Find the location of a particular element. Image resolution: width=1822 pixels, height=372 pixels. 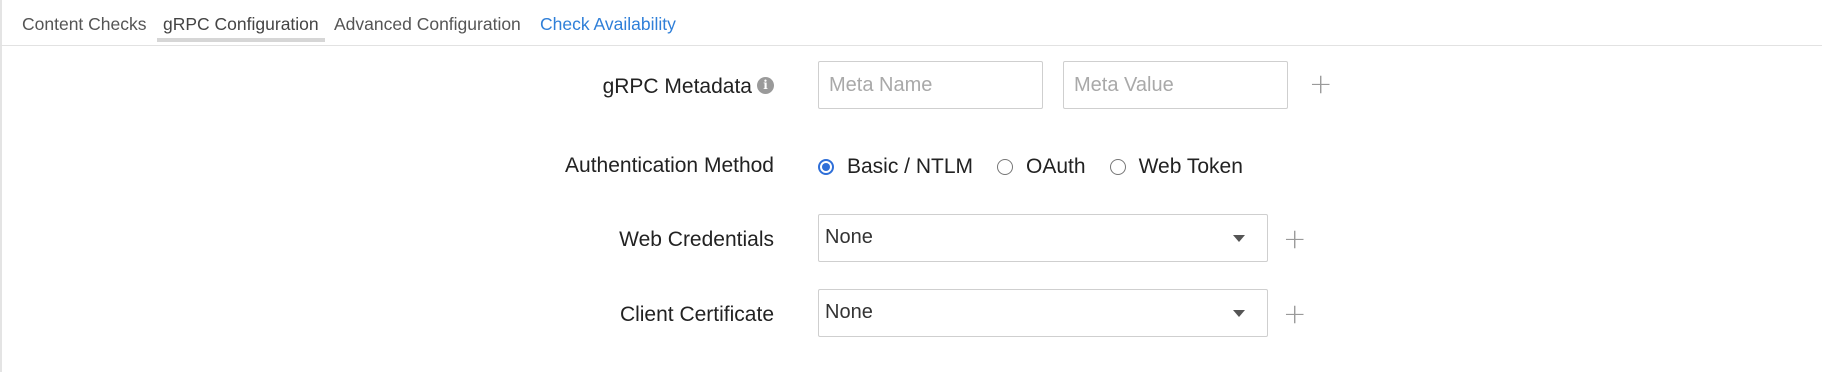

web-credentials-selected-value: None is located at coordinates (849, 237).